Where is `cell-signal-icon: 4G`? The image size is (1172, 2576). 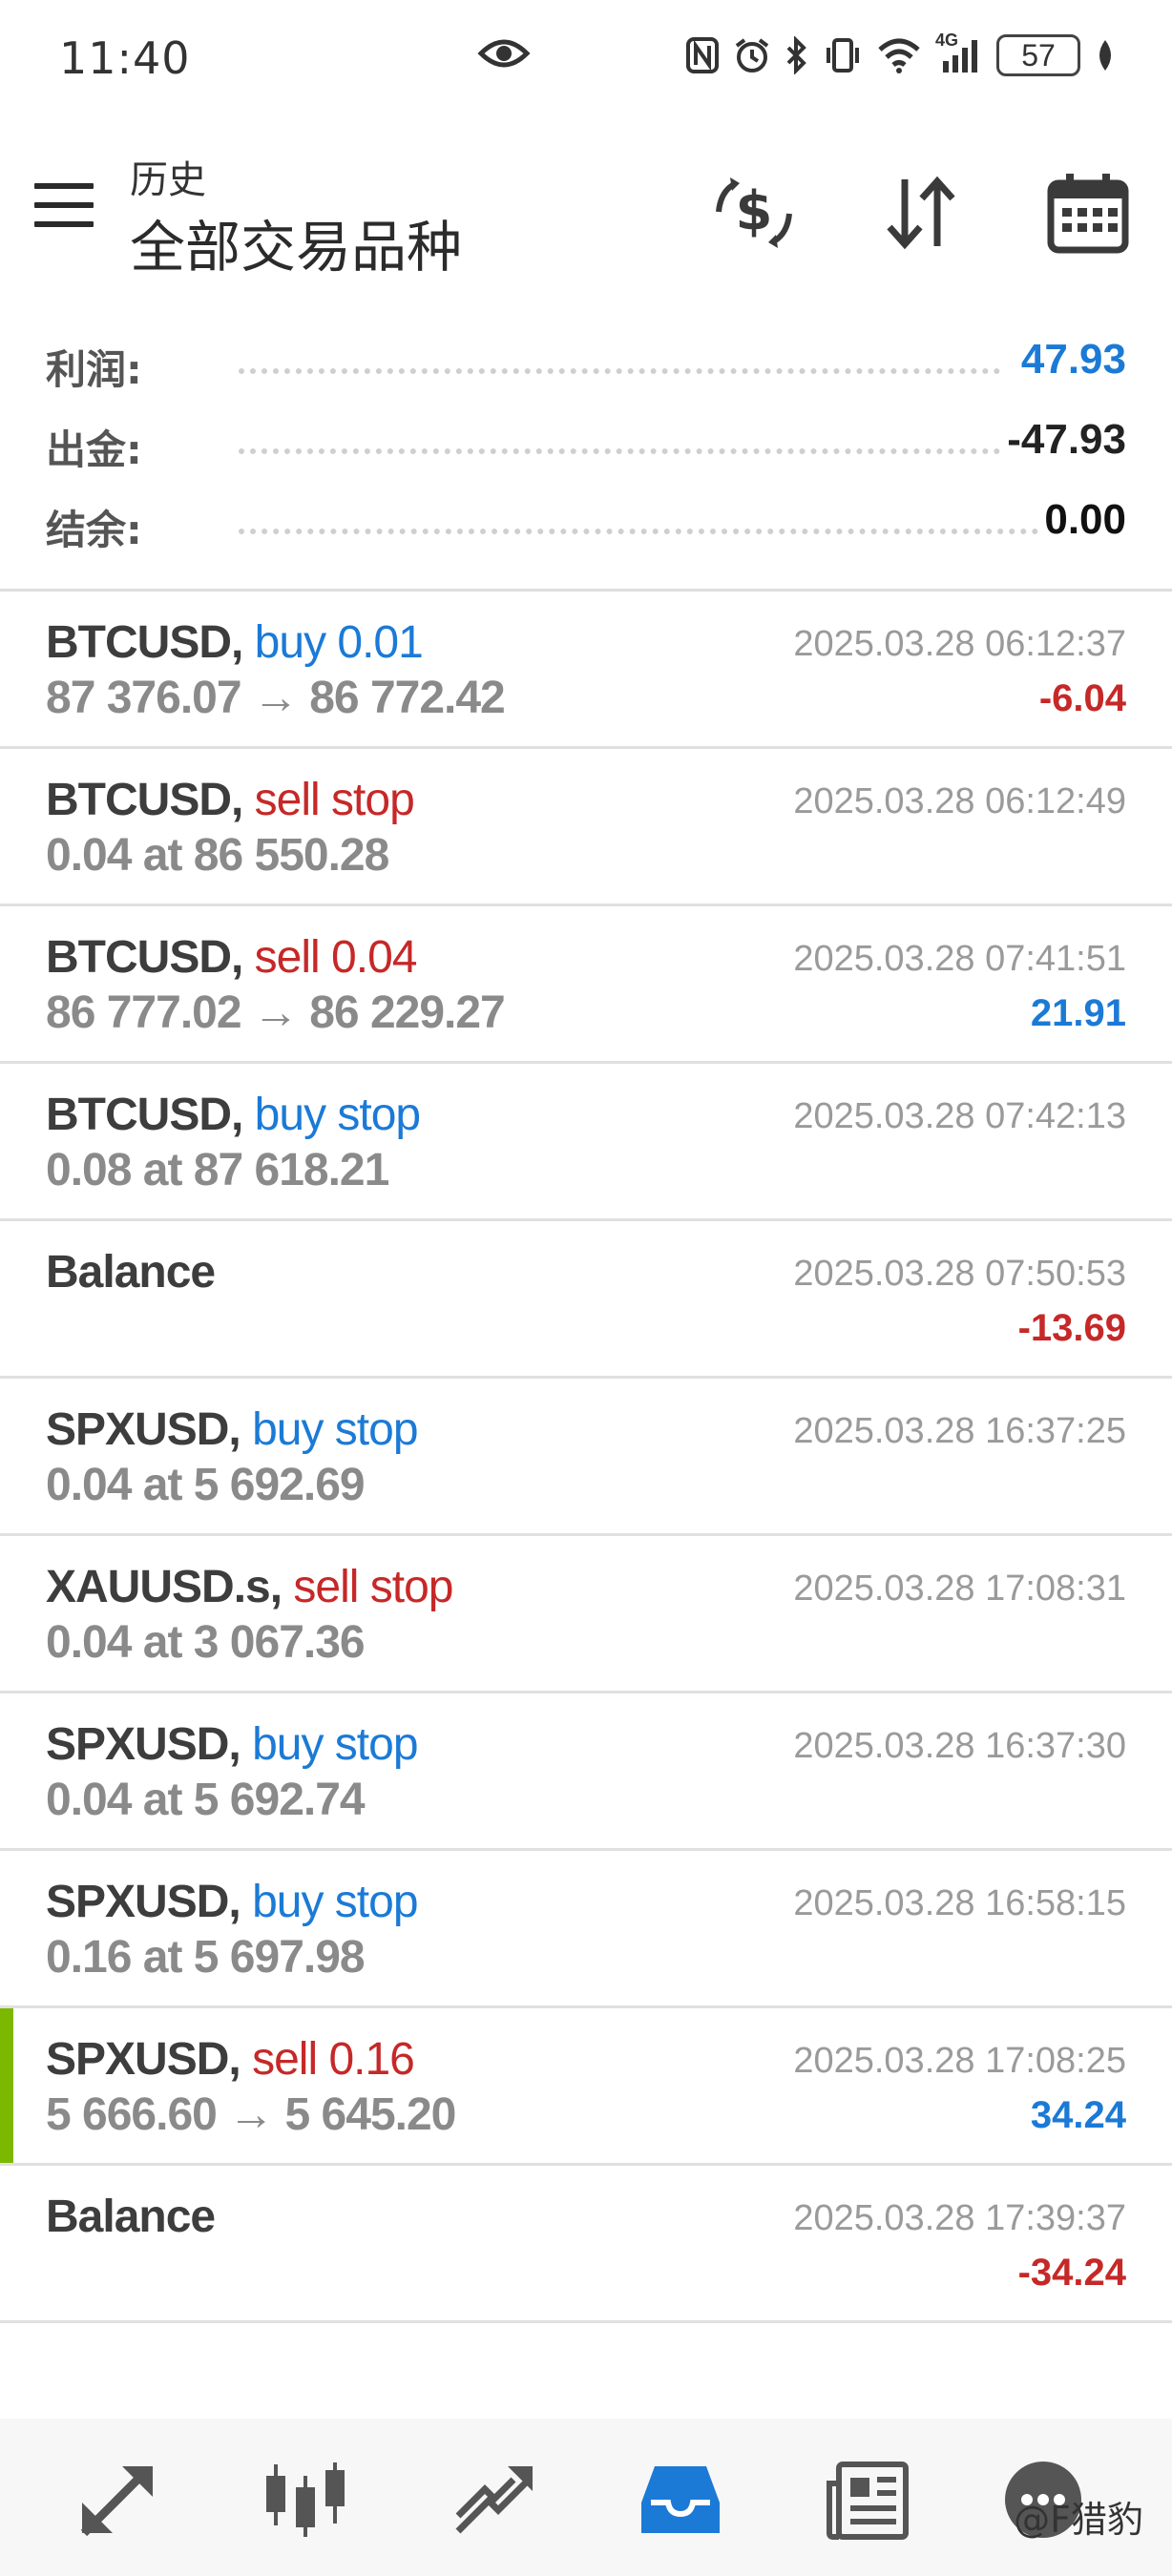
cell-signal-icon: 4G is located at coordinates (959, 52).